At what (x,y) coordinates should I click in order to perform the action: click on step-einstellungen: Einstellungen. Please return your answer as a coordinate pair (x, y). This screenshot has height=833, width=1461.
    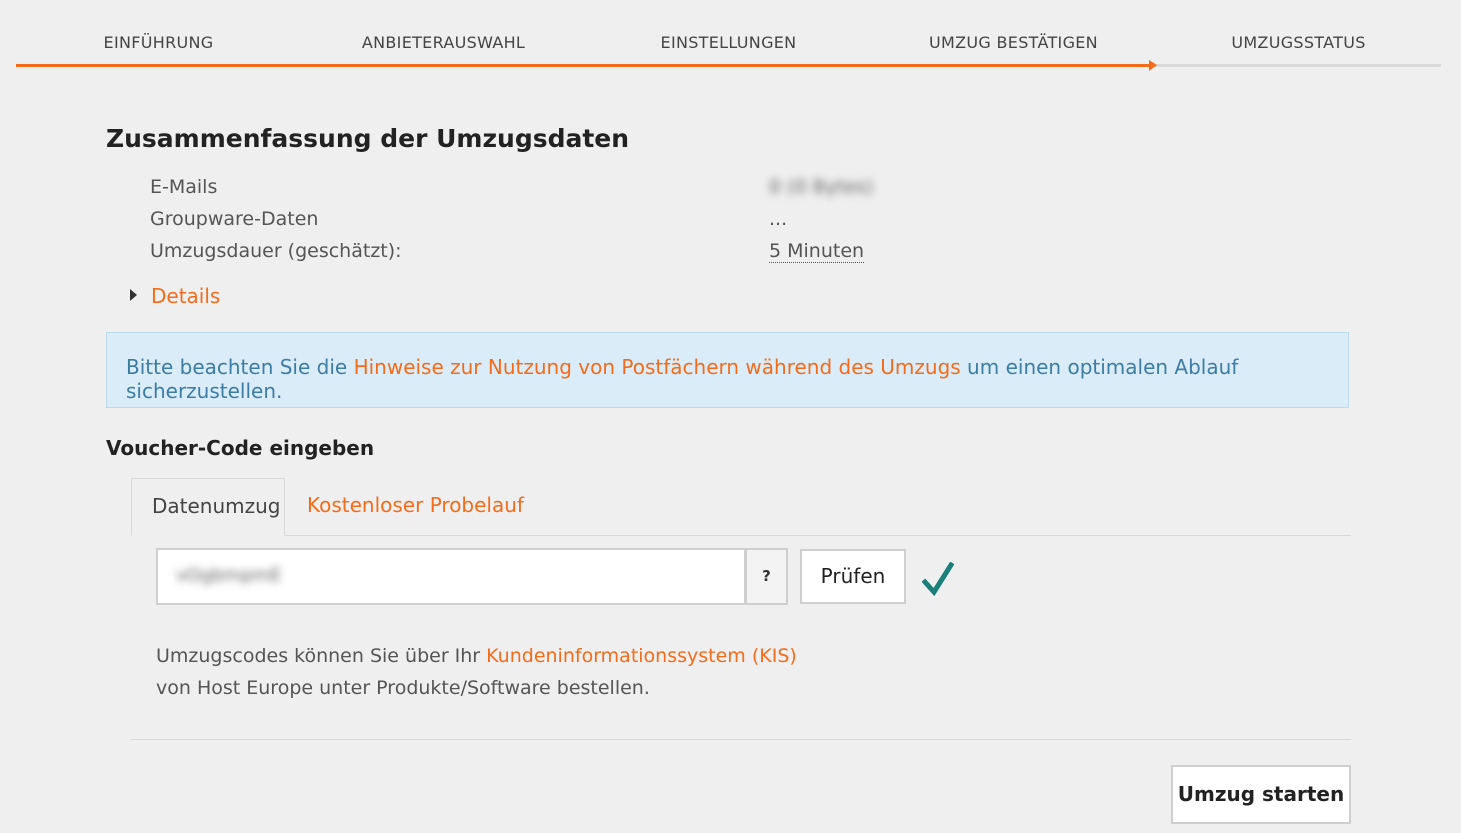
    Looking at the image, I should click on (728, 42).